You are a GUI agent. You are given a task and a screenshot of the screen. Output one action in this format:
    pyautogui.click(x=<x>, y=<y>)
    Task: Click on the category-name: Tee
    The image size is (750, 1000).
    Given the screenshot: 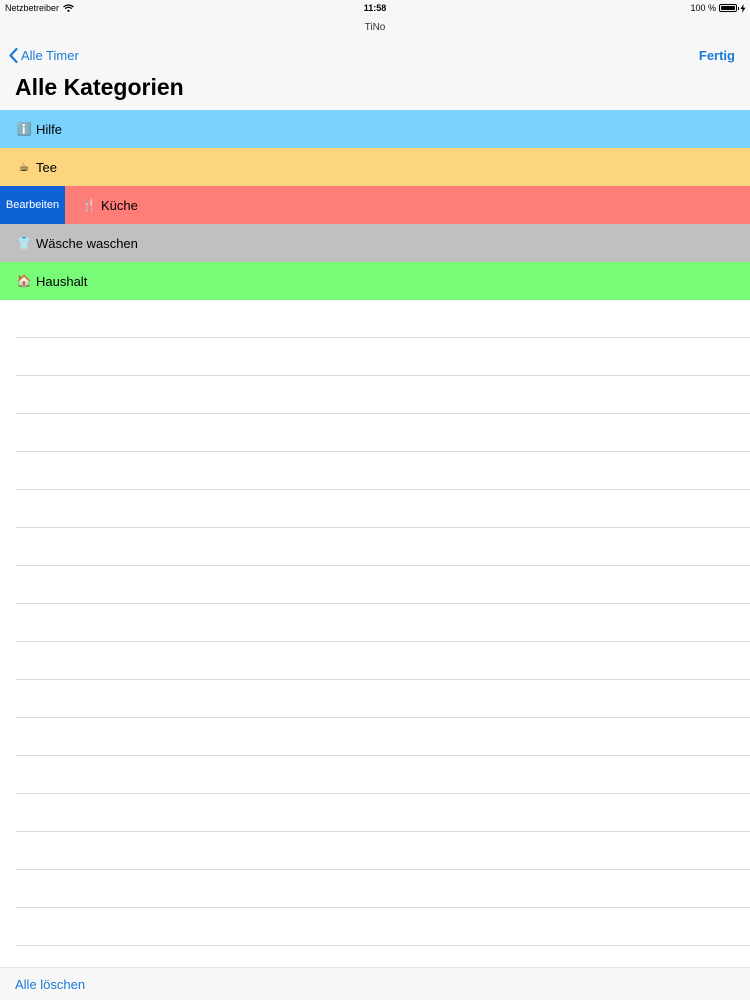 What is the action you would take?
    pyautogui.click(x=46, y=167)
    